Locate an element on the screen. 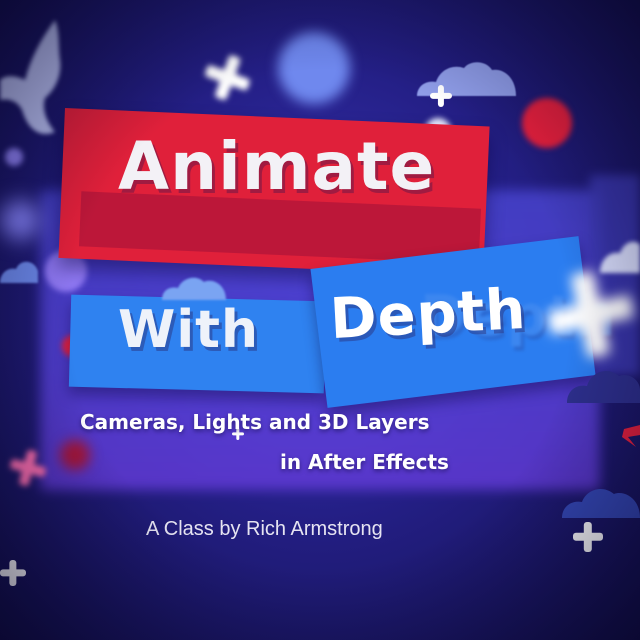 The height and width of the screenshot is (640, 640). title-animate: Animate is located at coordinates (277, 166).